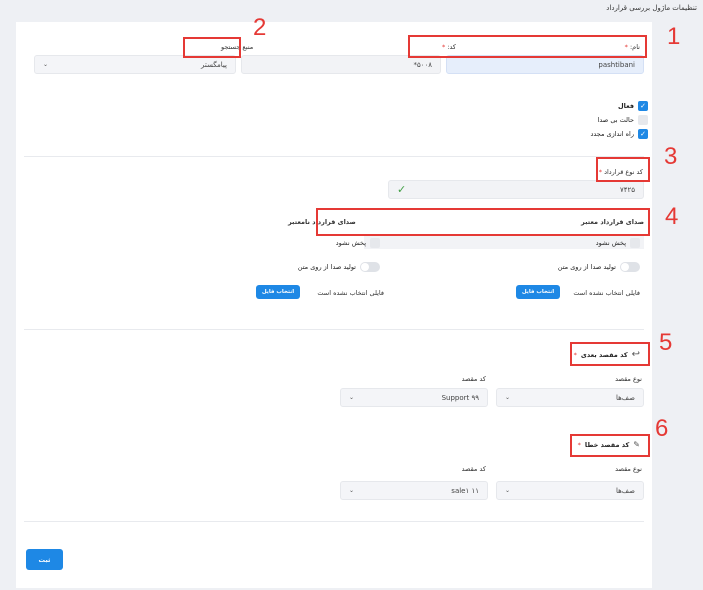  I want to click on invalid-no-play-checkbox, so click(375, 243).